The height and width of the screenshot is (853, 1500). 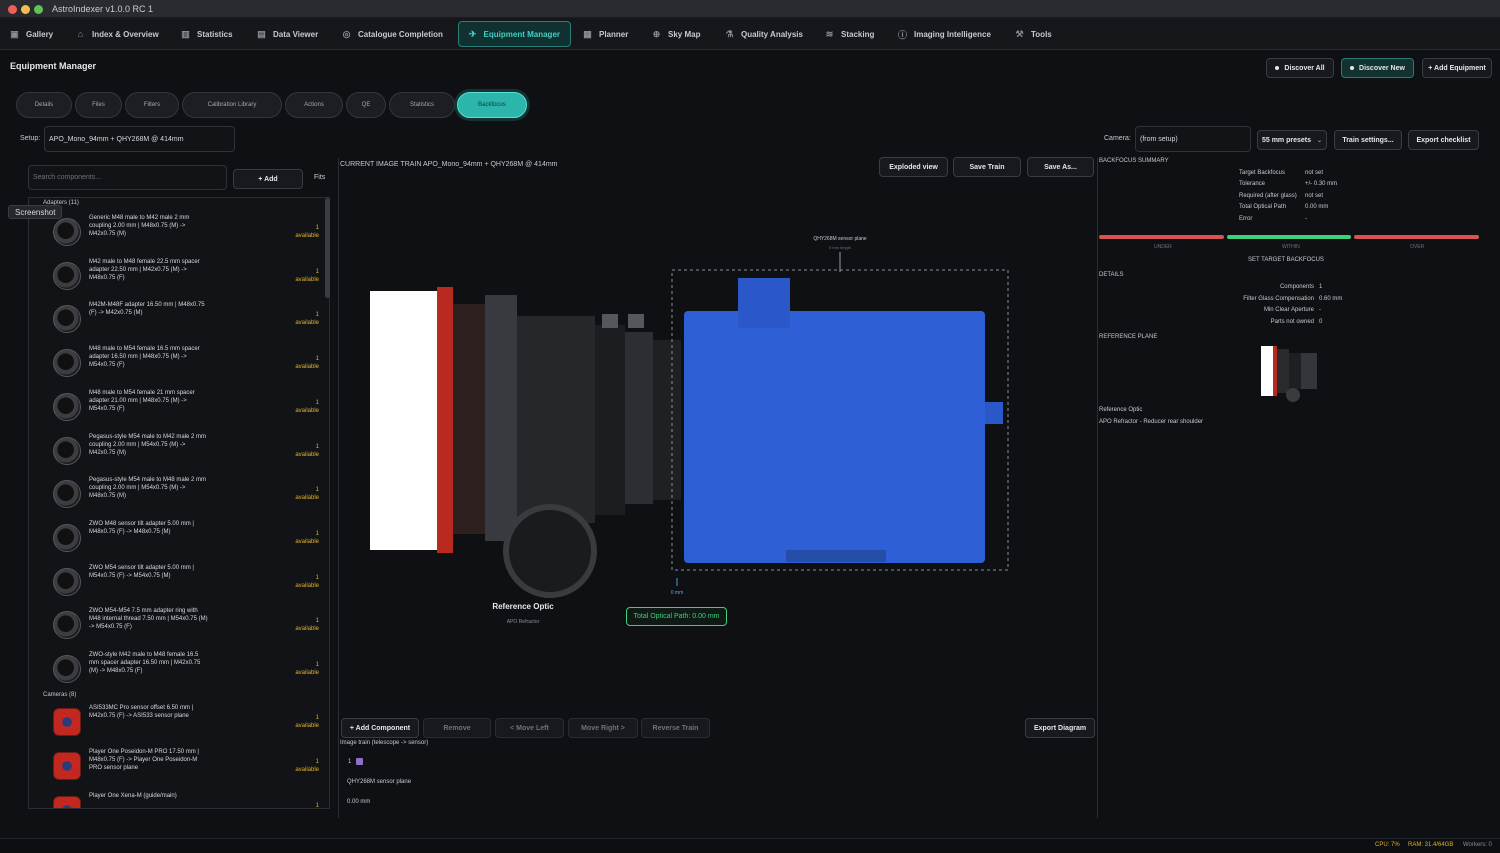 I want to click on exploded-view-button: Exploded view, so click(x=913, y=167).